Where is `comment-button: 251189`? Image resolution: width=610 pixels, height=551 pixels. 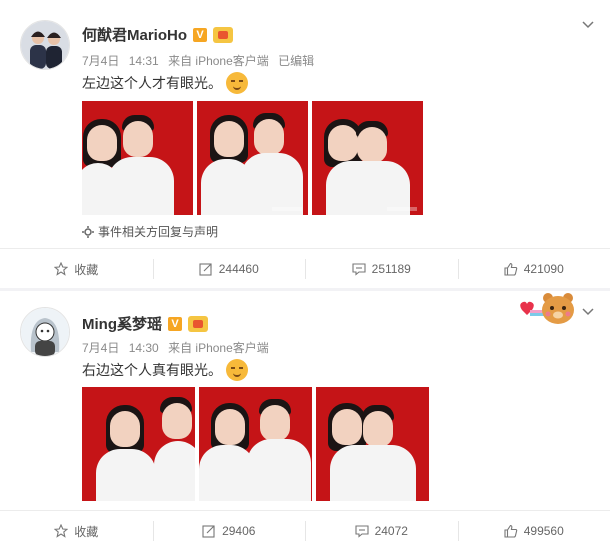
comment-button: 251189 is located at coordinates (381, 269).